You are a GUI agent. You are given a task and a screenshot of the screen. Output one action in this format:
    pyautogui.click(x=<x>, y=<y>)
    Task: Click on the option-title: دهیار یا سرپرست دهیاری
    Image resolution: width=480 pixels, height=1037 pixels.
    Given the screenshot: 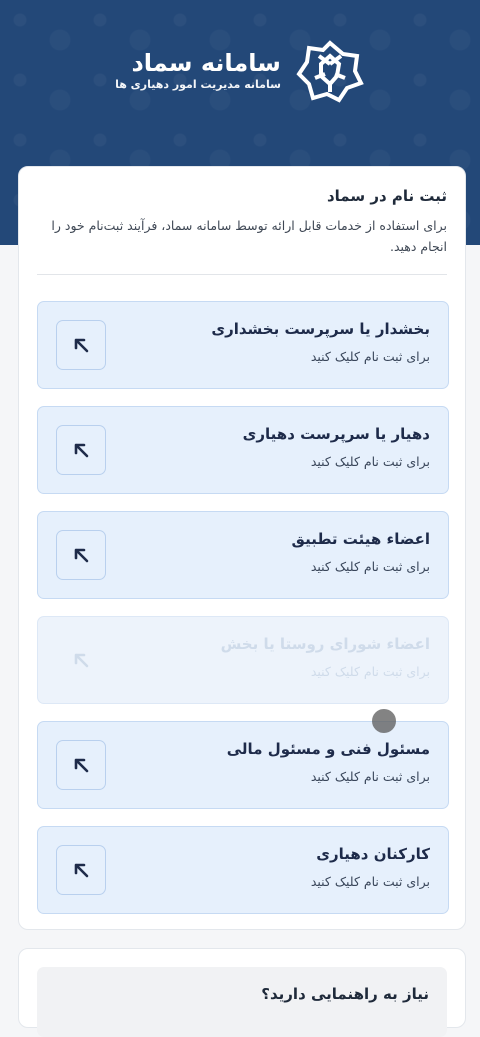 What is the action you would take?
    pyautogui.click(x=336, y=434)
    